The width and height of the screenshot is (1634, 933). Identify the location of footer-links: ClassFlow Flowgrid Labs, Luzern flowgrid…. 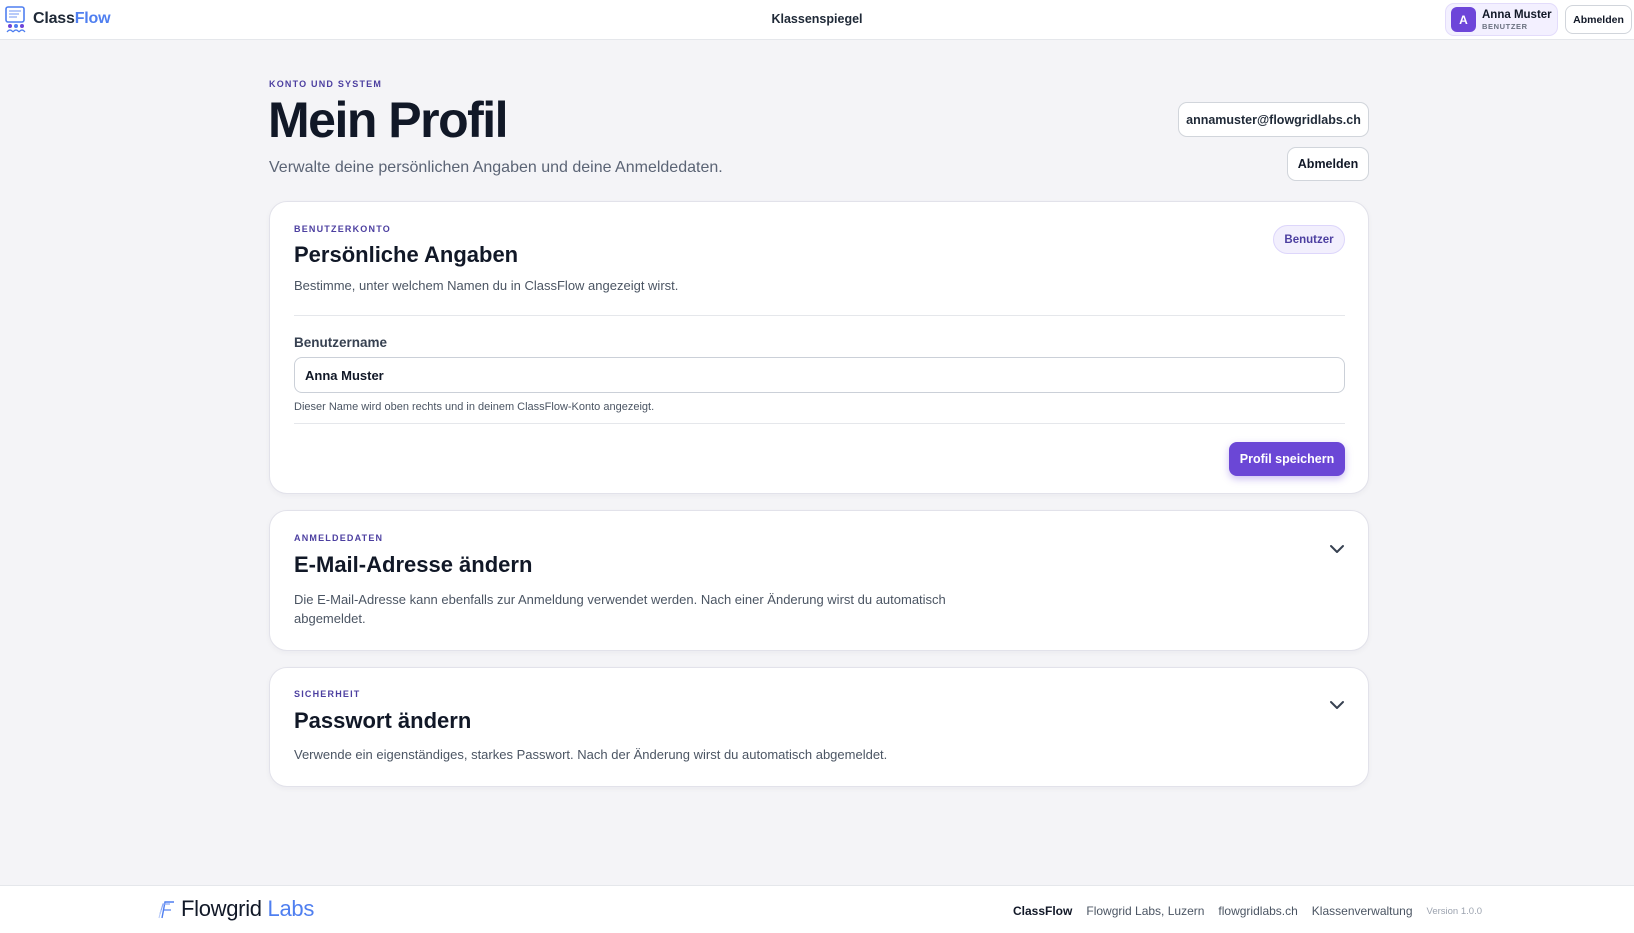
(1247, 911).